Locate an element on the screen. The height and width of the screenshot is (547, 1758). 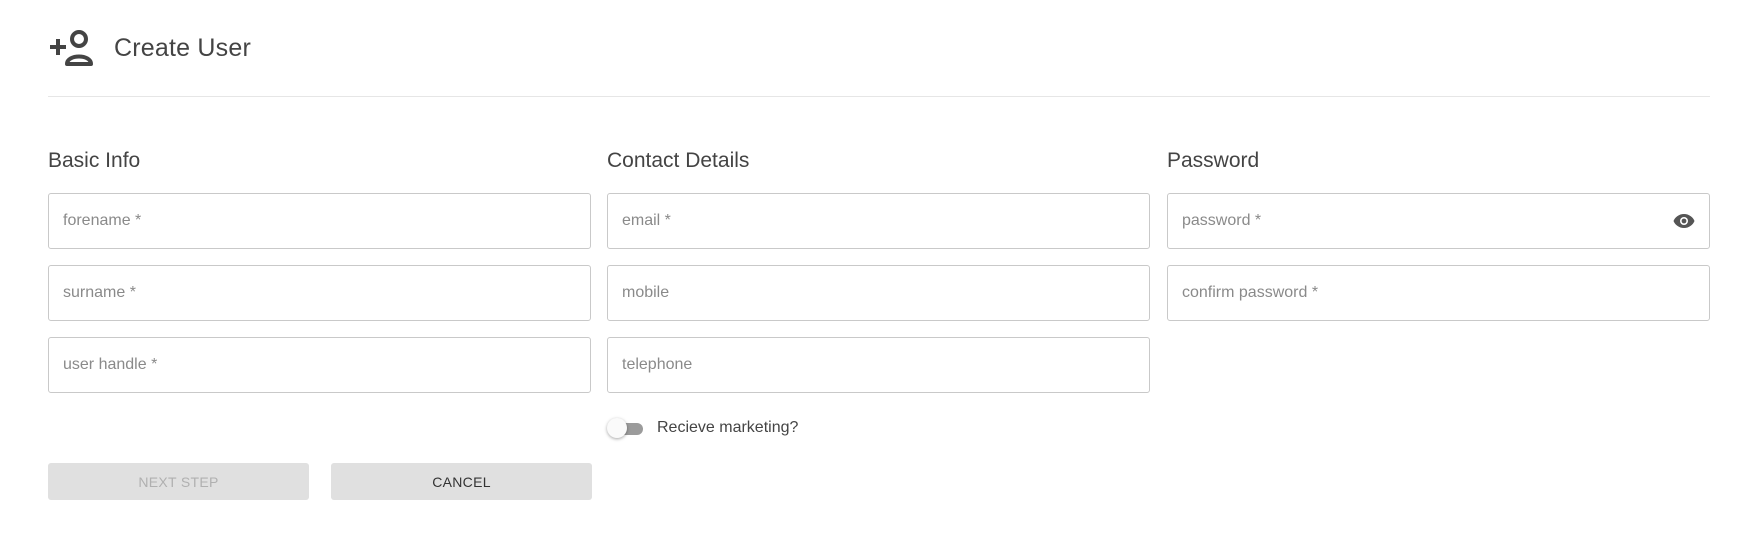
password-field-container is located at coordinates (1438, 221).